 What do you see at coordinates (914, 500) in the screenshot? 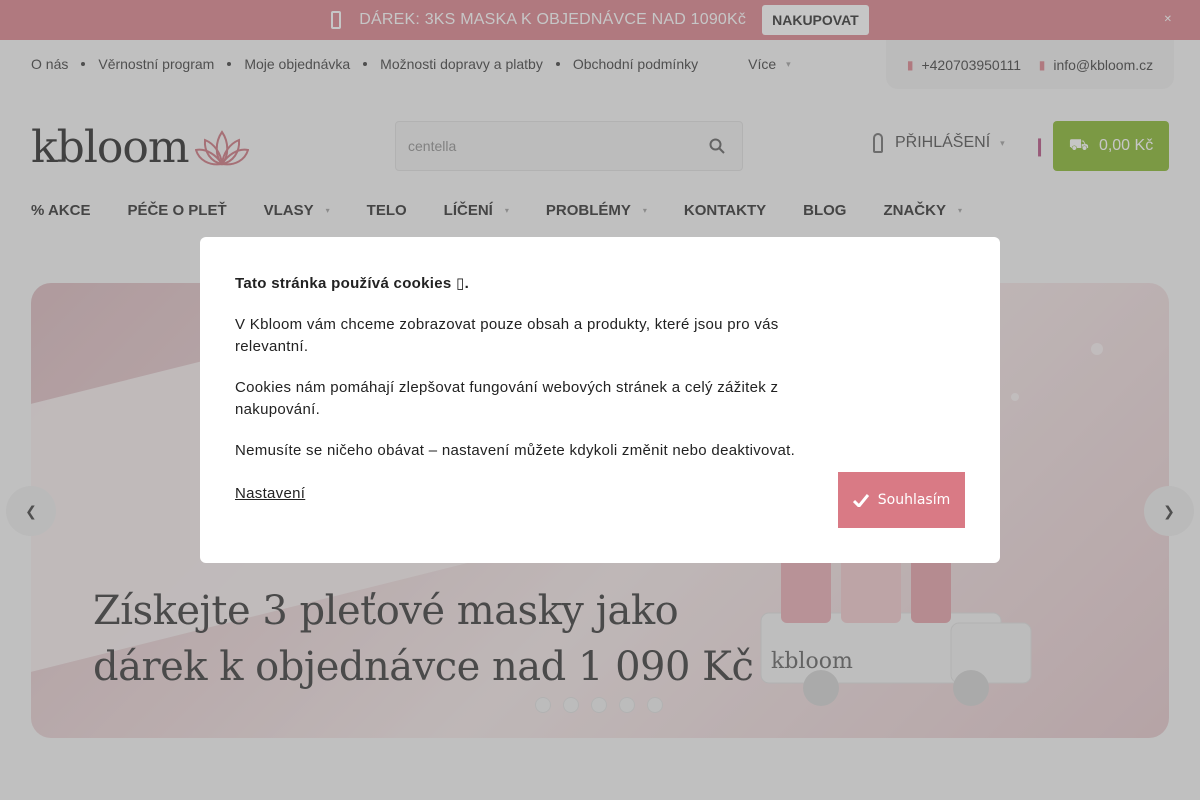
I see `accept-label: Souhlasím` at bounding box center [914, 500].